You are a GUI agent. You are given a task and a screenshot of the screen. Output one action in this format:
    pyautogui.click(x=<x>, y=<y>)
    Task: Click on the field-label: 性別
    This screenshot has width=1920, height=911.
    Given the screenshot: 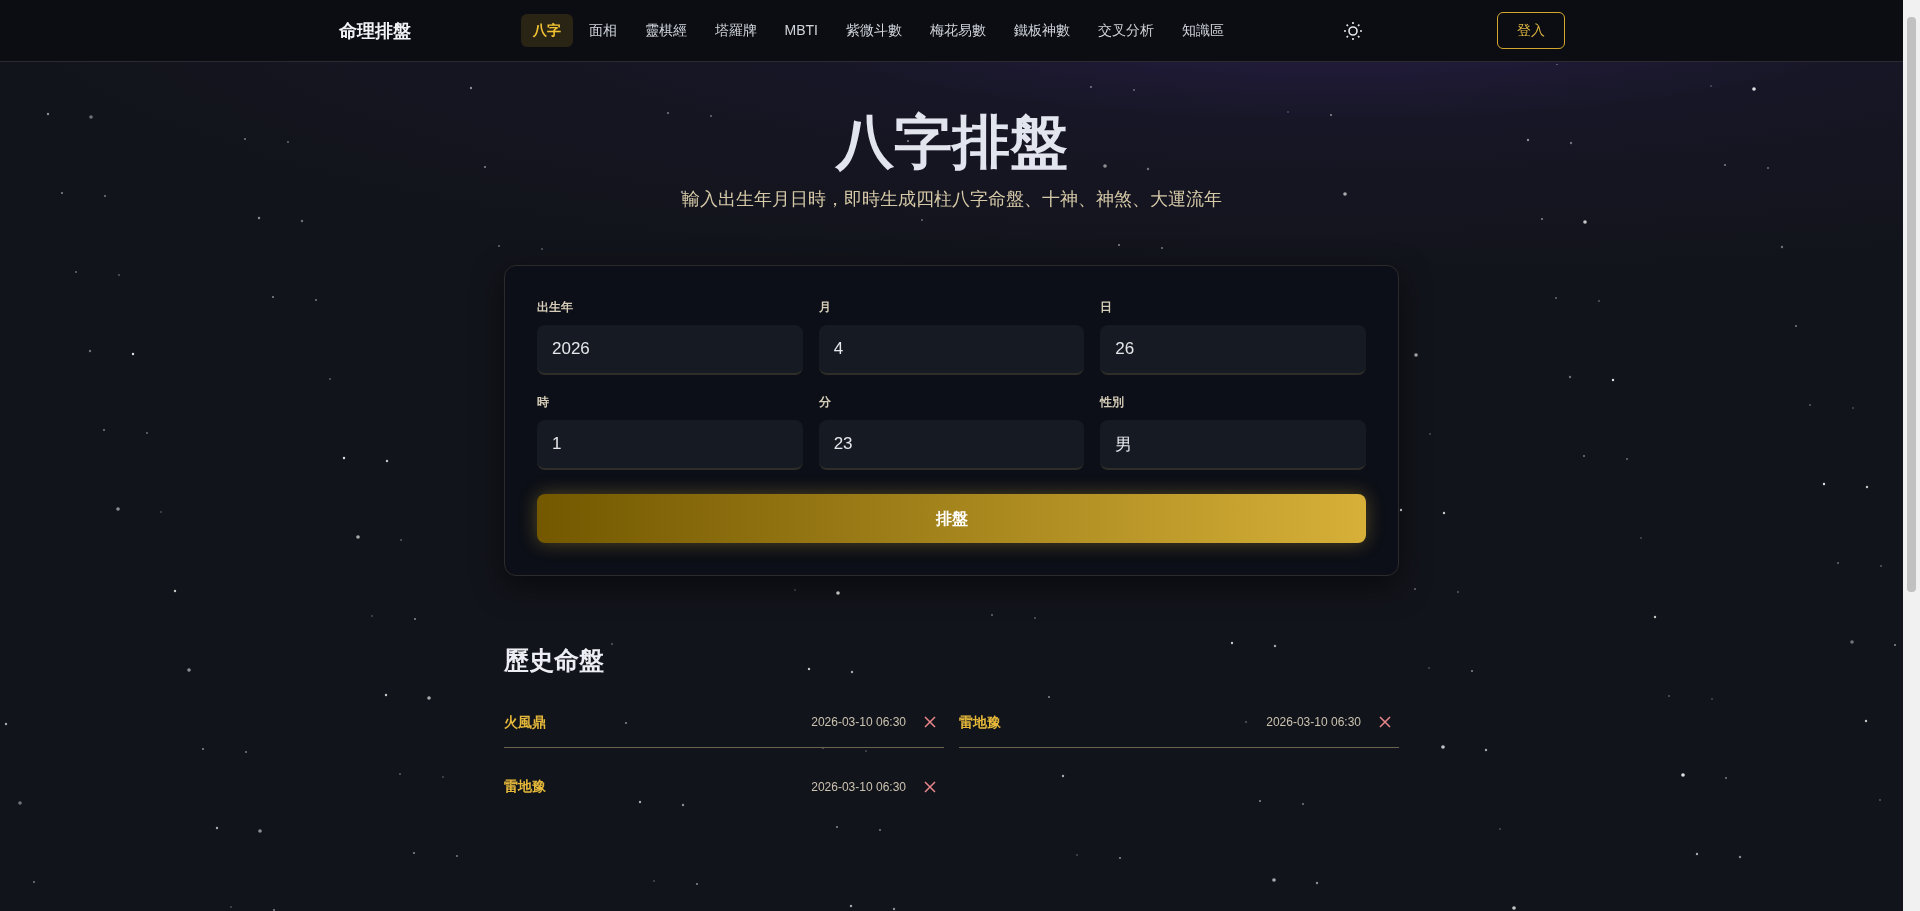 What is the action you would take?
    pyautogui.click(x=1113, y=402)
    